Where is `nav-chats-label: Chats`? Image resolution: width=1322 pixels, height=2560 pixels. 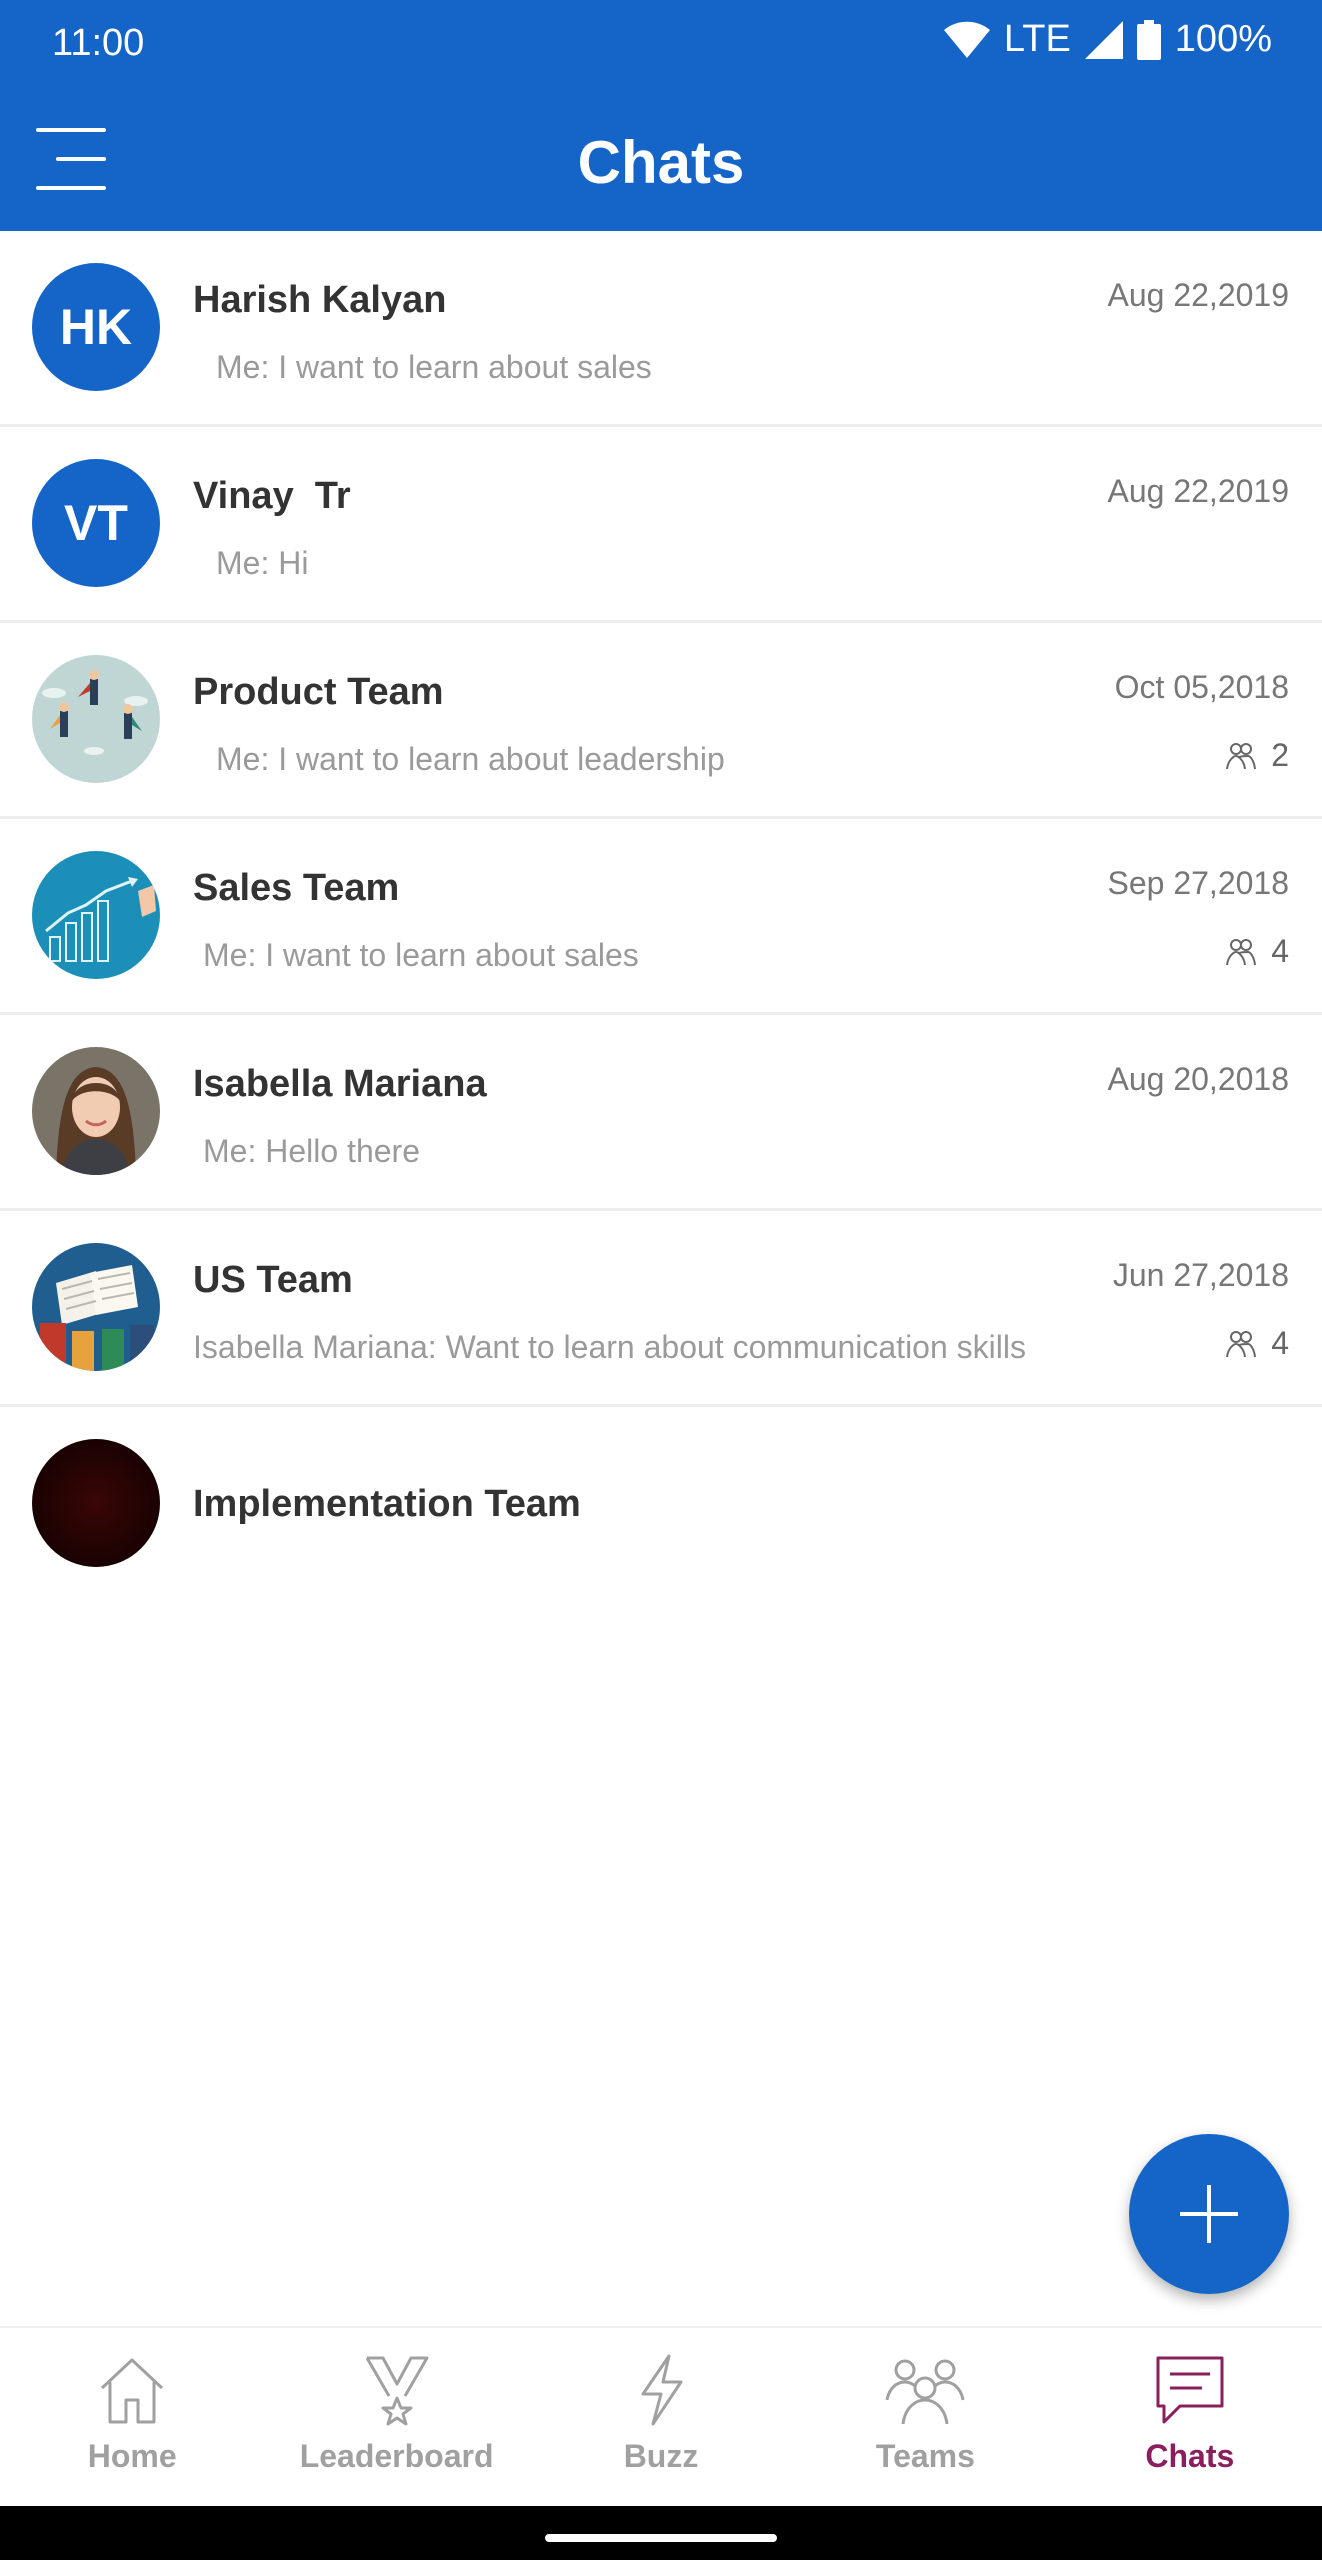 nav-chats-label: Chats is located at coordinates (1190, 2456).